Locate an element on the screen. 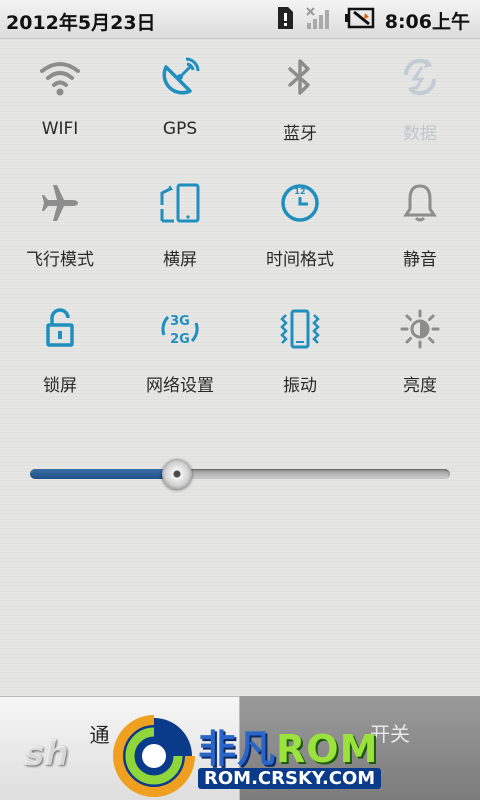 This screenshot has height=800, width=480. toggle-label: 亮度 is located at coordinates (420, 386).